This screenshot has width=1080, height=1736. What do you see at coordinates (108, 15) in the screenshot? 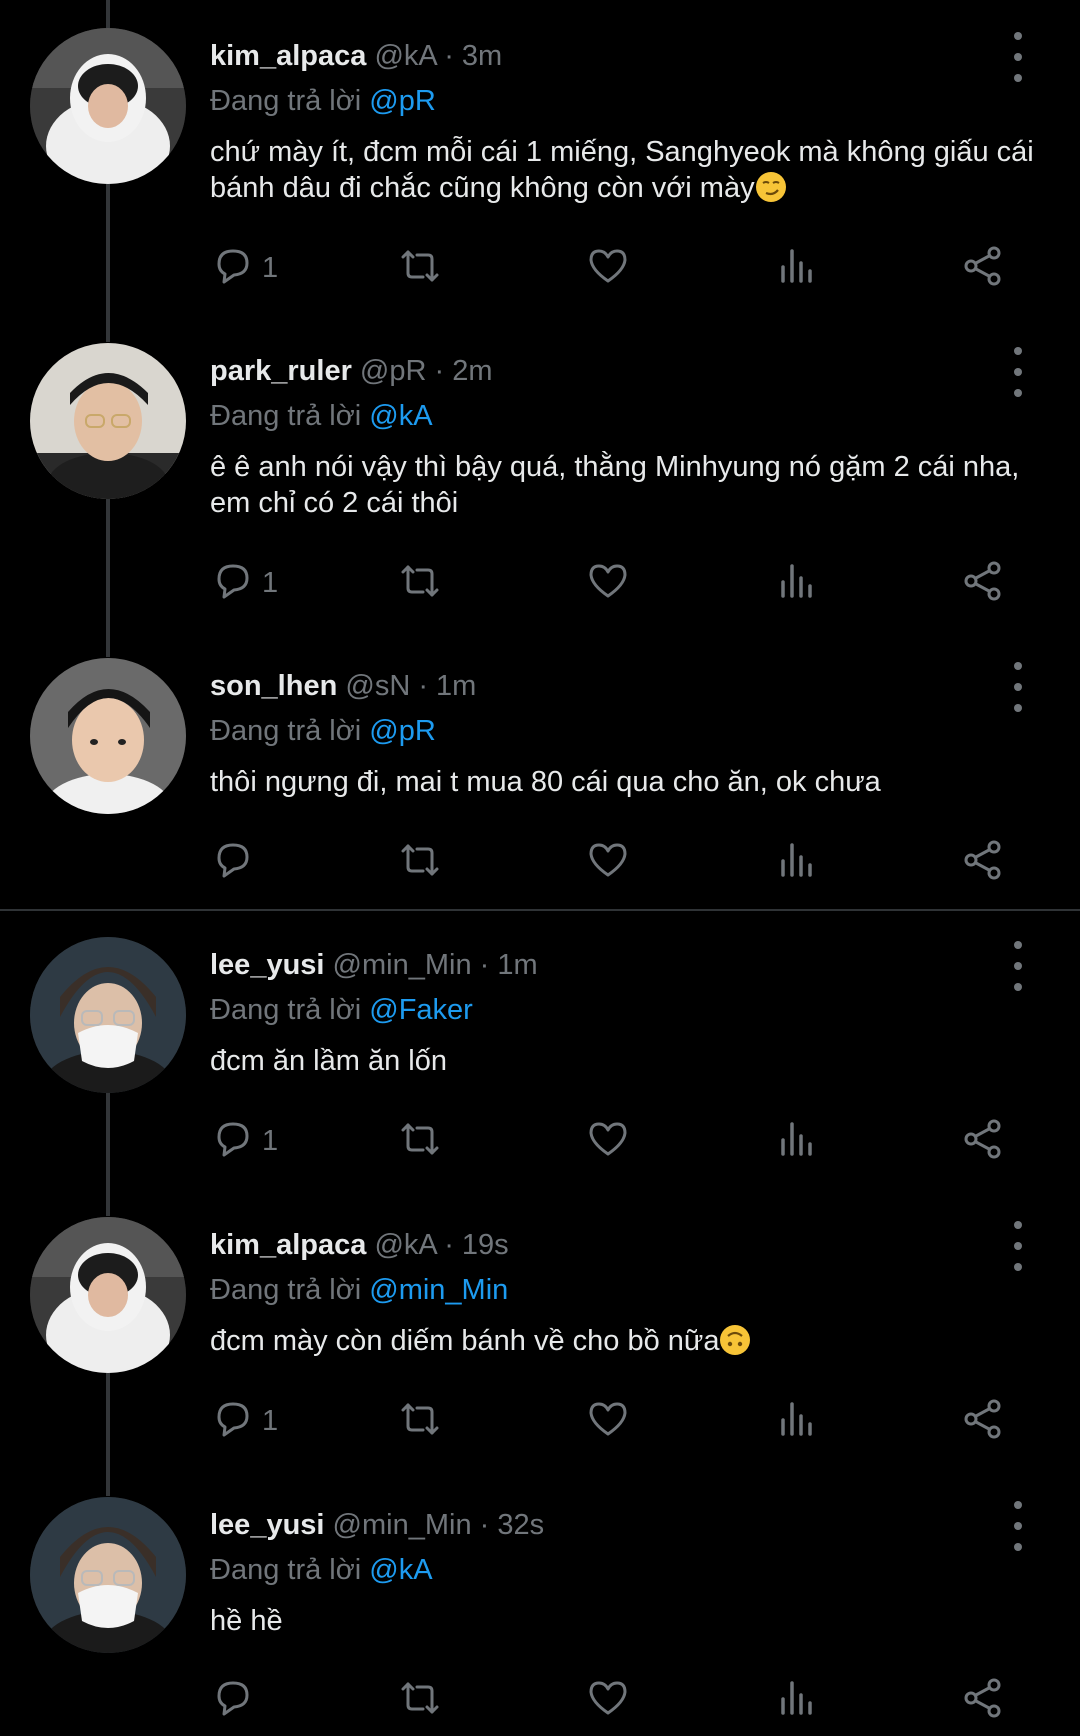
I see `thread-line` at bounding box center [108, 15].